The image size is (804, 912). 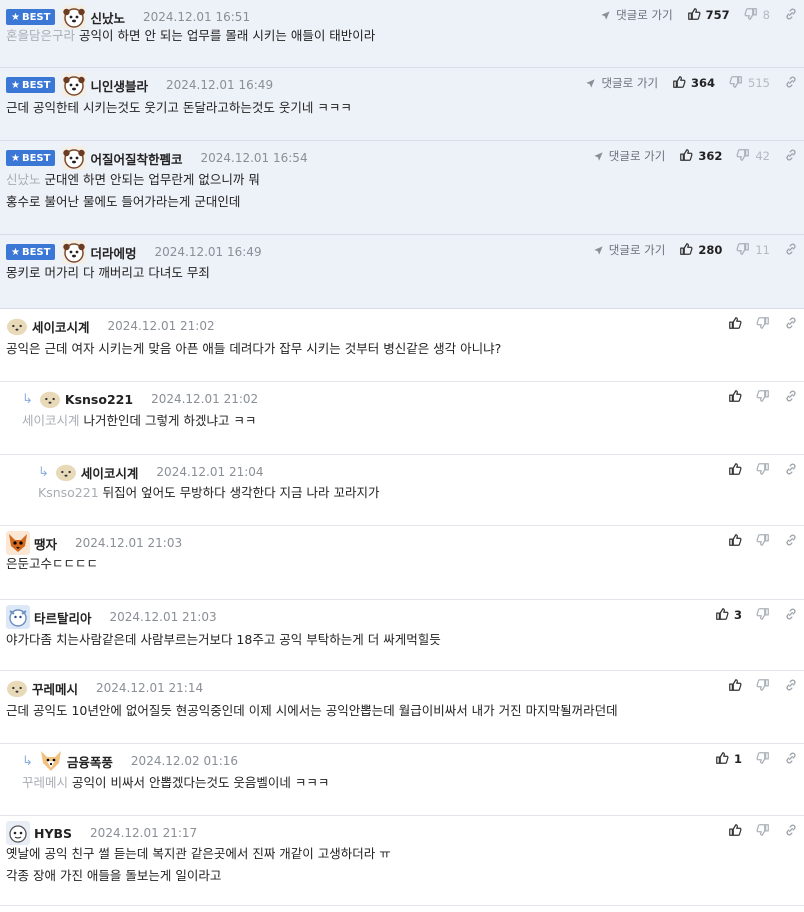 I want to click on author-name: HYBS, so click(x=53, y=833).